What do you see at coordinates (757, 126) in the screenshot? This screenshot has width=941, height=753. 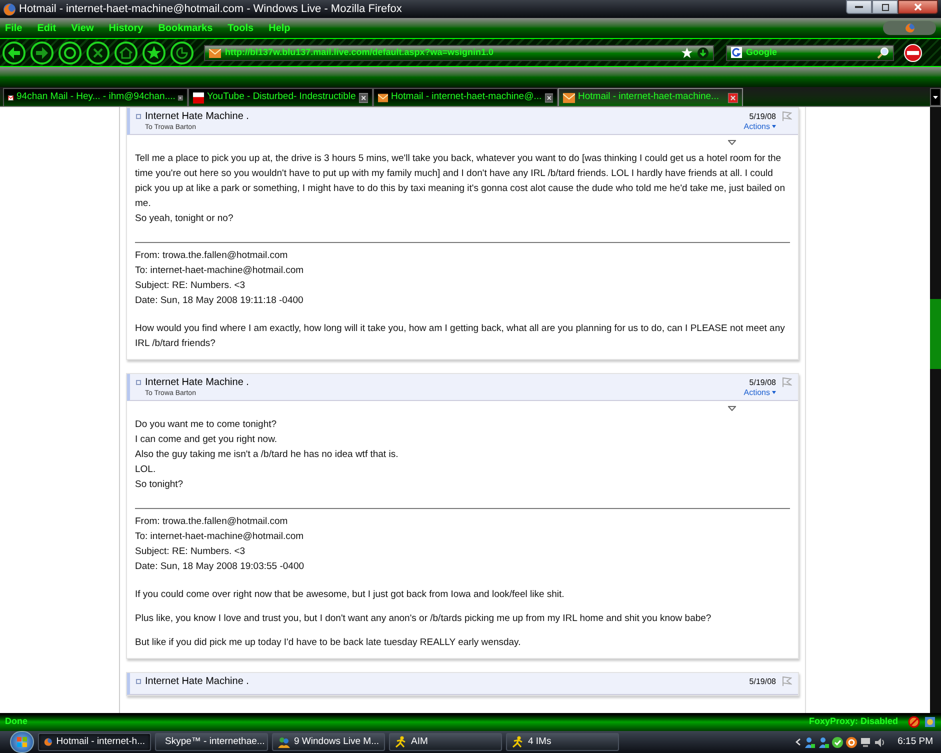 I see `actions-label: Actions` at bounding box center [757, 126].